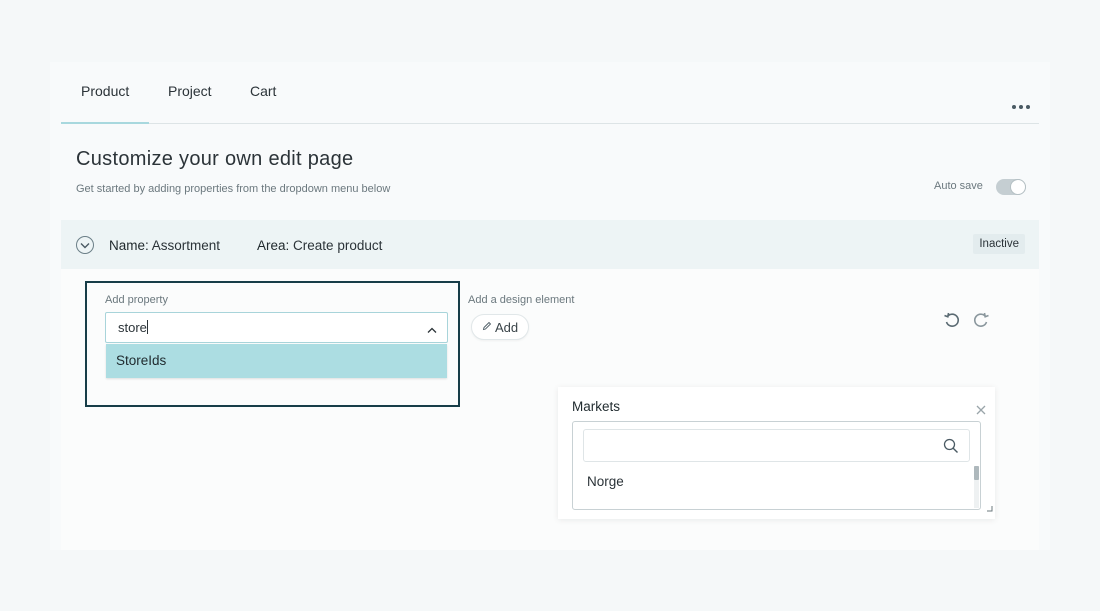 The image size is (1100, 611). I want to click on page-title: Customize your own edit page, so click(215, 159).